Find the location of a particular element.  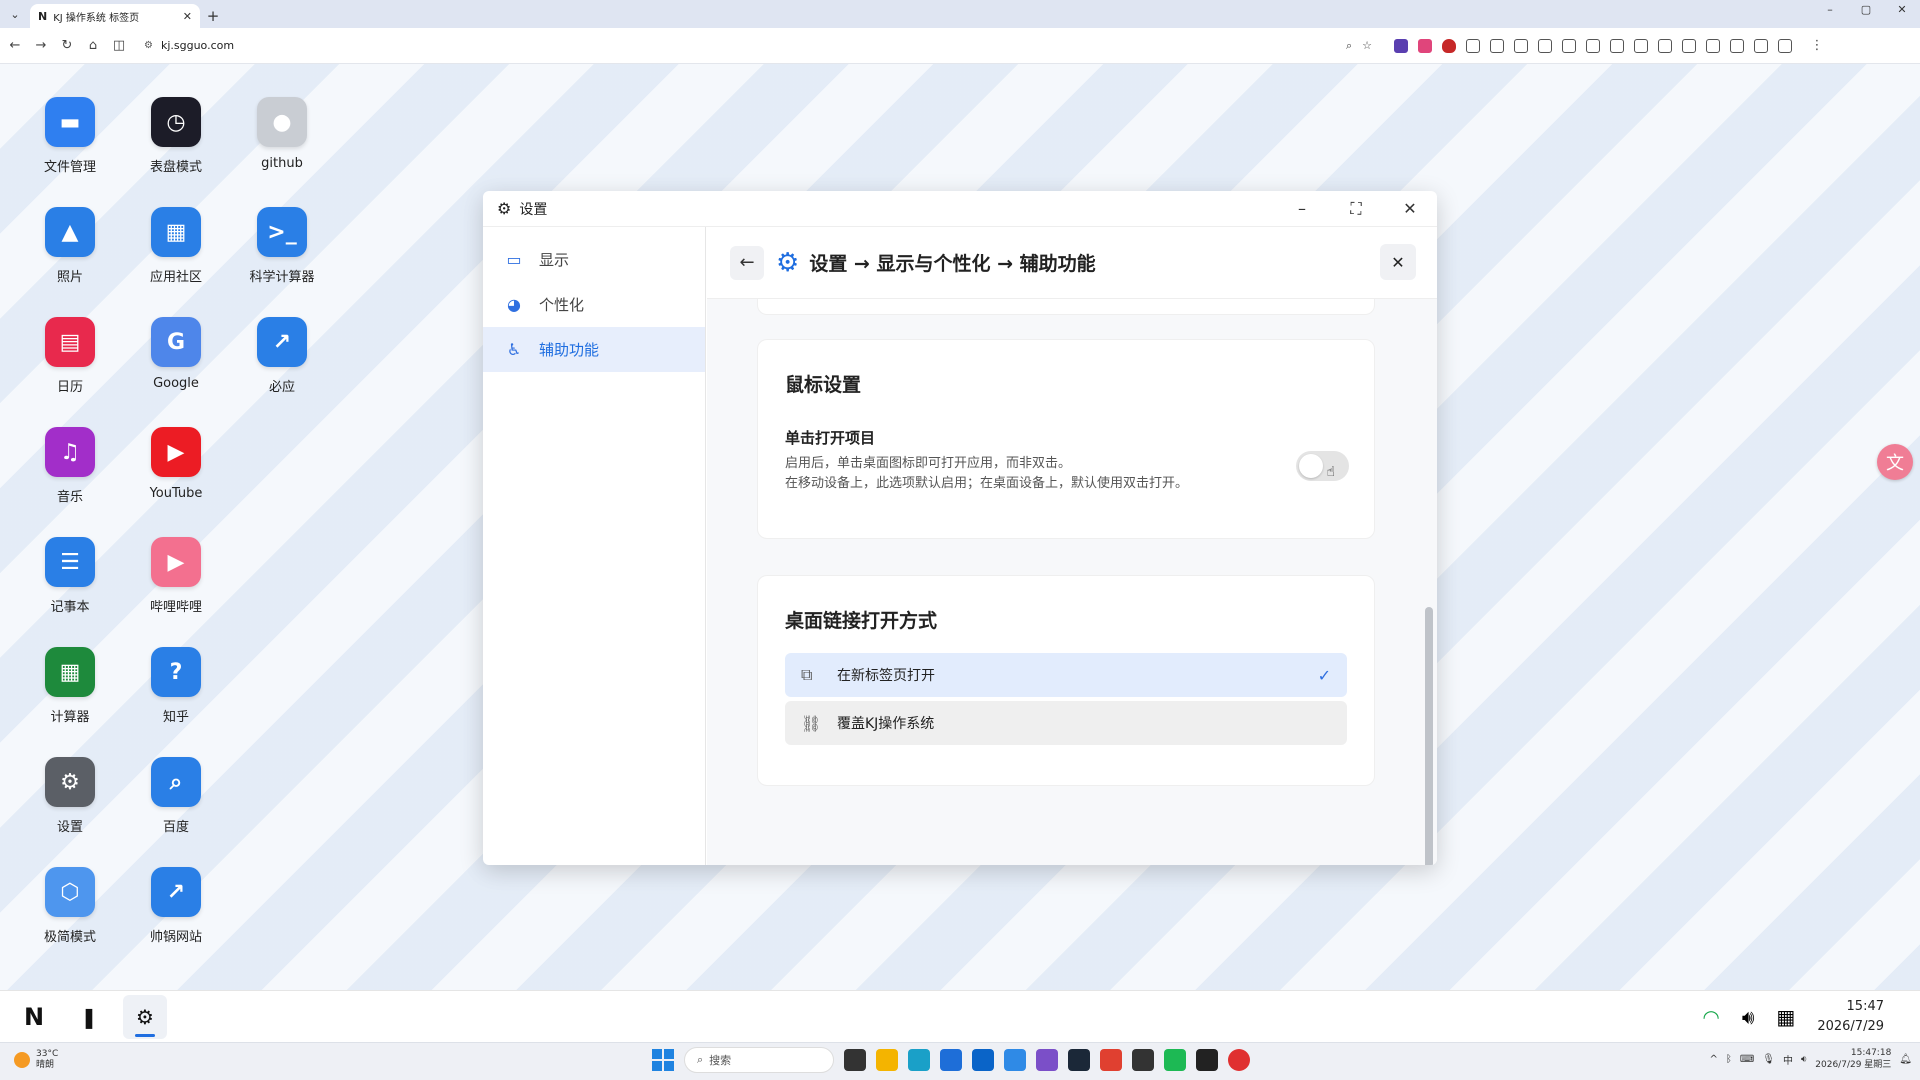

bookmark-star-icon: ☆ is located at coordinates (1367, 46).